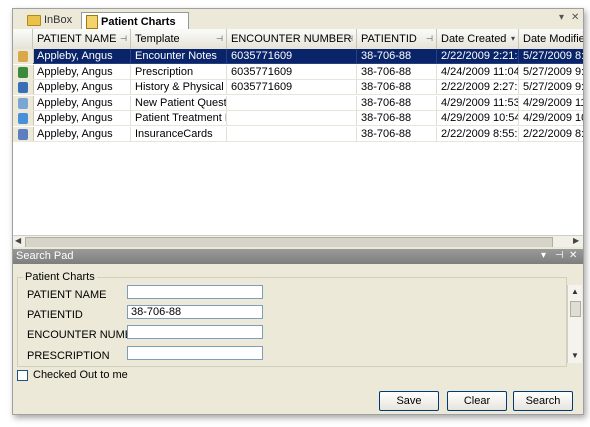 The image size is (590, 427). I want to click on table-cell: 5/27/2009 8:5, so click(551, 56).